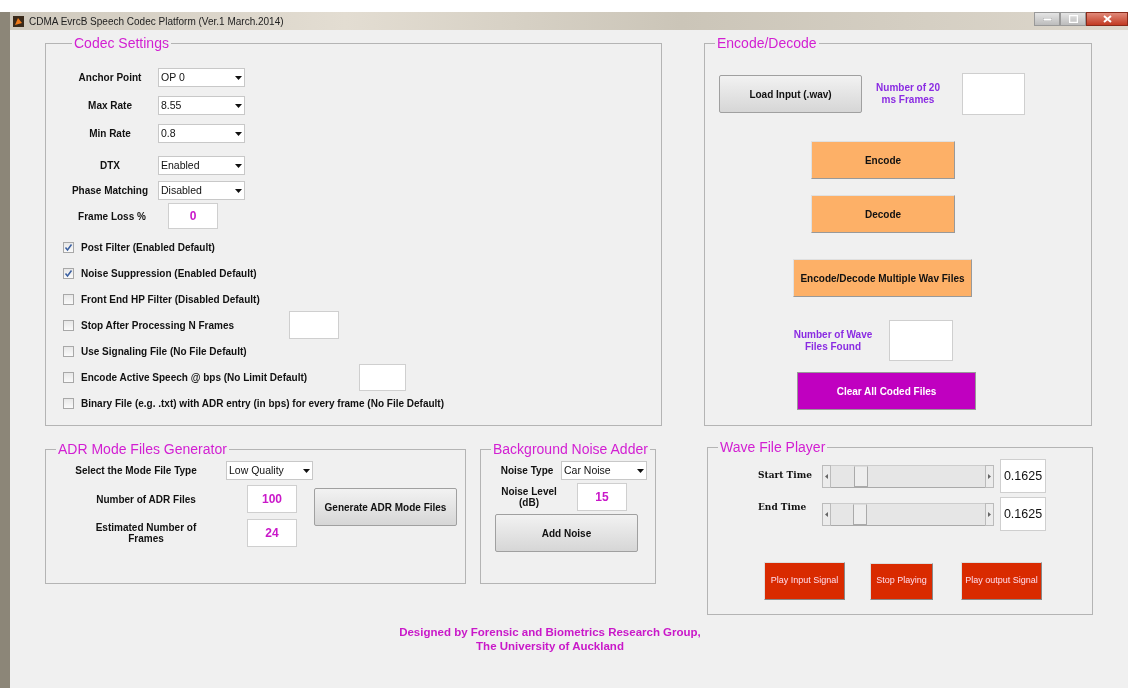 This screenshot has width=1128, height=688. What do you see at coordinates (883, 160) in the screenshot?
I see `encode-button: Encode` at bounding box center [883, 160].